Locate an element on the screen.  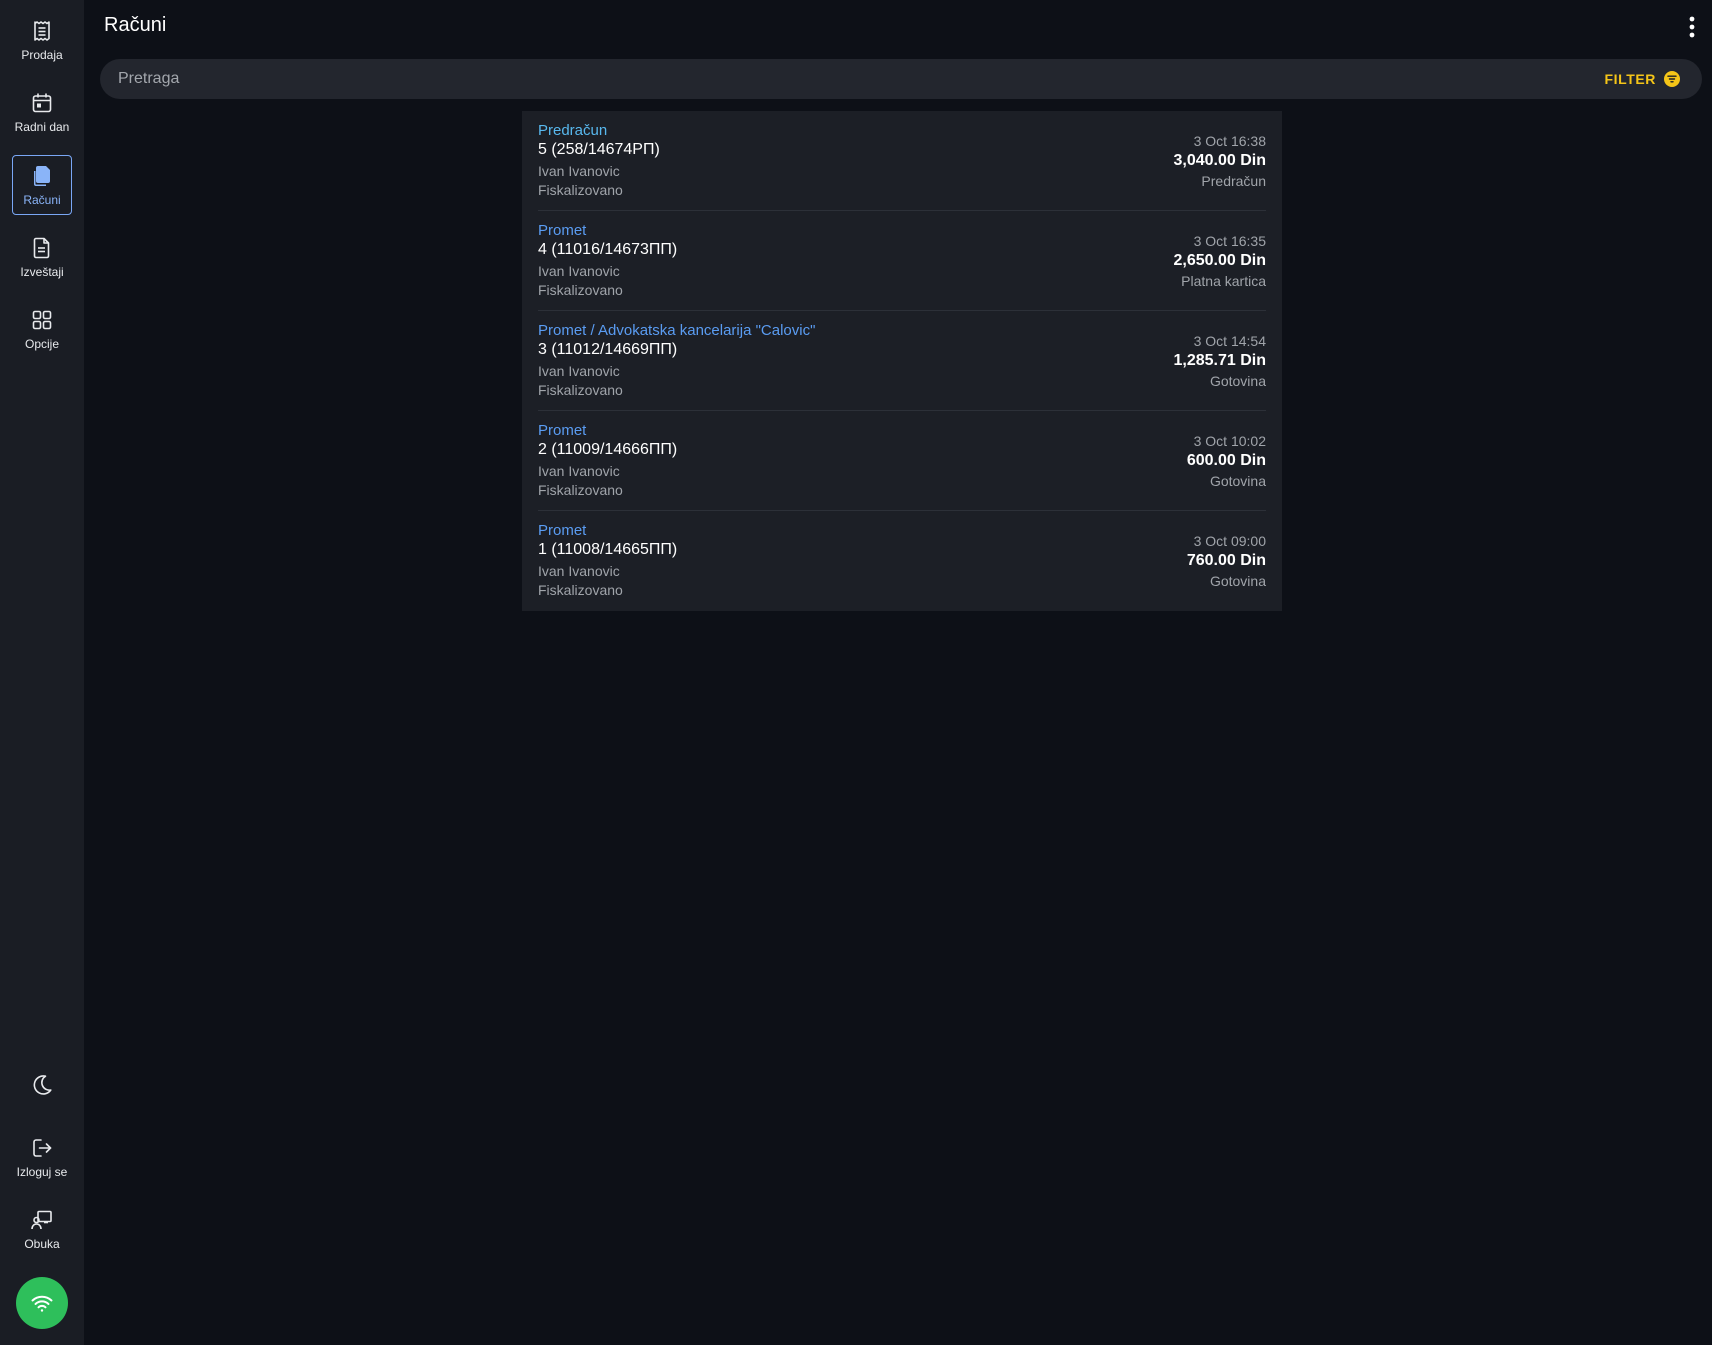
receipt-amount: 1,285.71 Din is located at coordinates (1220, 360).